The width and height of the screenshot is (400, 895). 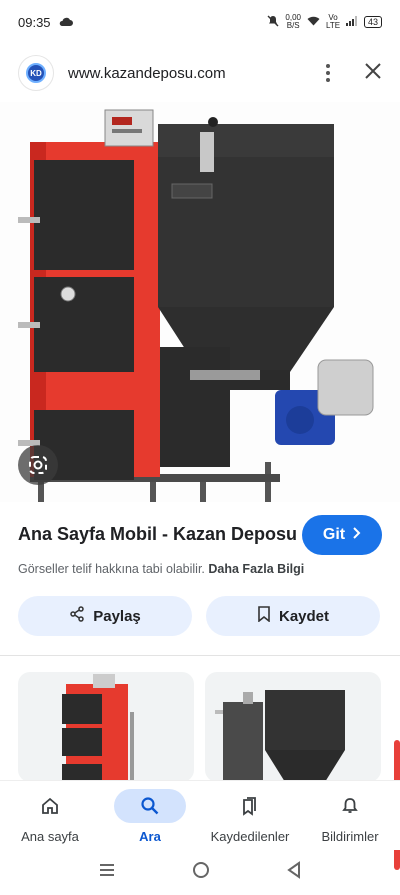 What do you see at coordinates (293, 21) in the screenshot?
I see `net-speed: 0,00 B/S` at bounding box center [293, 21].